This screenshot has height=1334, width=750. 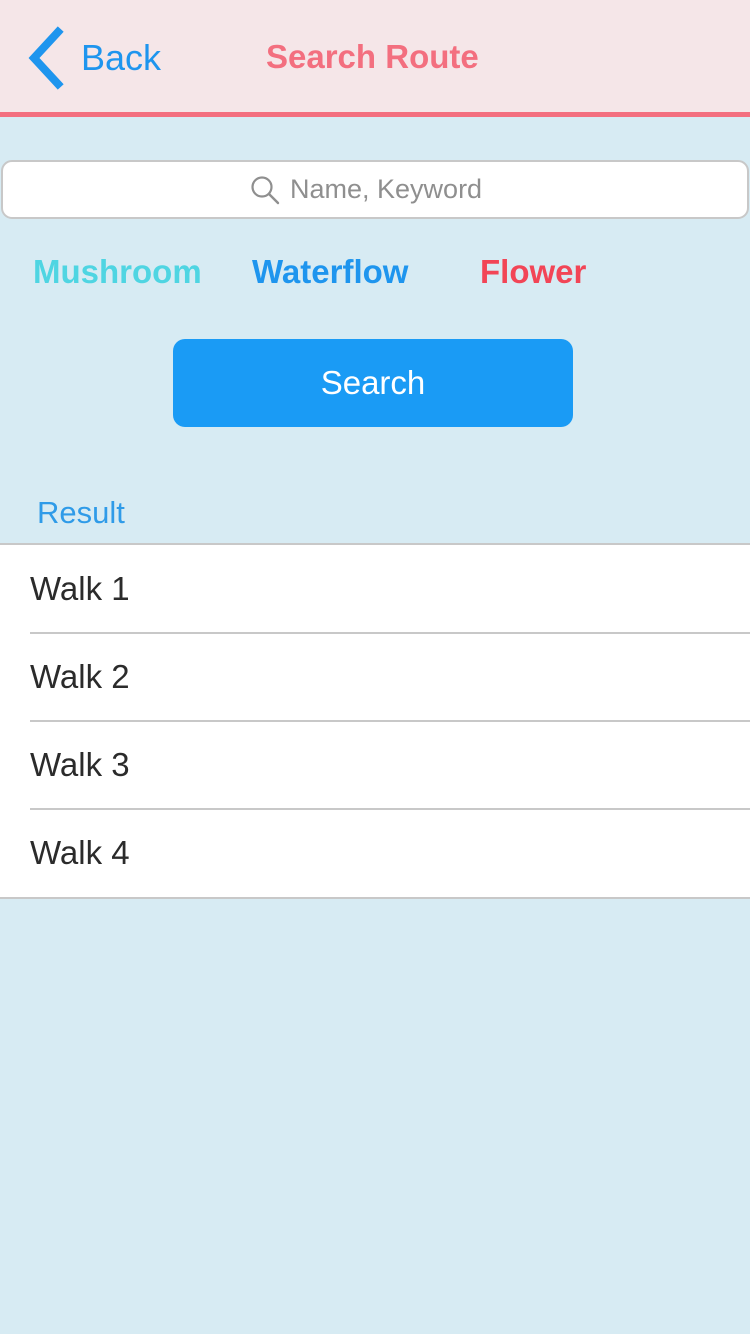 What do you see at coordinates (81, 512) in the screenshot?
I see `result-section-header: Result` at bounding box center [81, 512].